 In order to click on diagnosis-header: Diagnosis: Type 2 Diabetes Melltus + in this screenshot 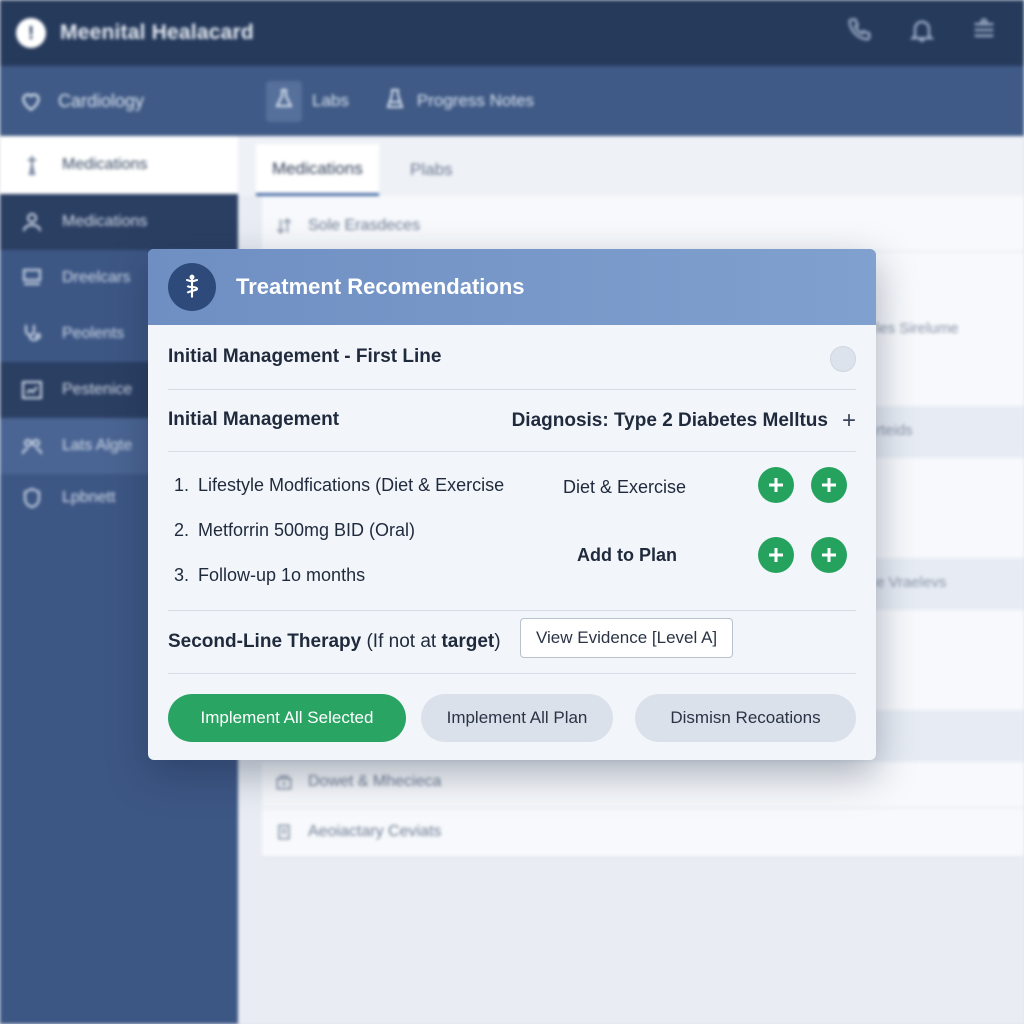, I will do `click(684, 421)`.